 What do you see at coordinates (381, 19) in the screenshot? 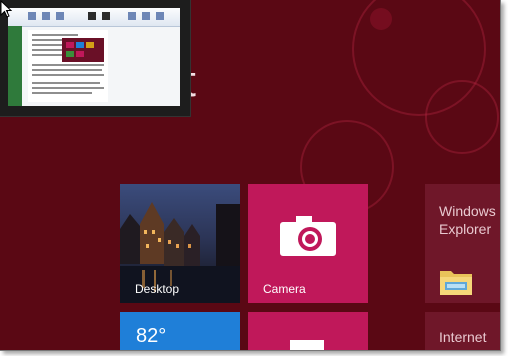
I see `background-dot` at bounding box center [381, 19].